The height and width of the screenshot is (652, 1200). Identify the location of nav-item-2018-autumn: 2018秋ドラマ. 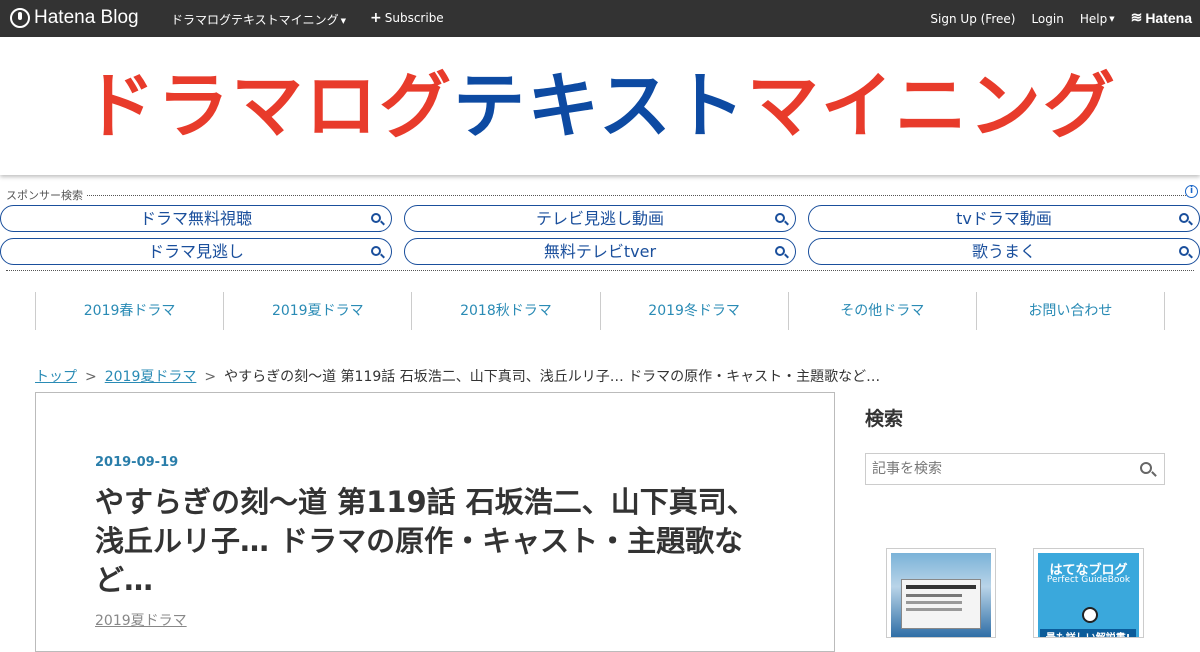
(505, 311).